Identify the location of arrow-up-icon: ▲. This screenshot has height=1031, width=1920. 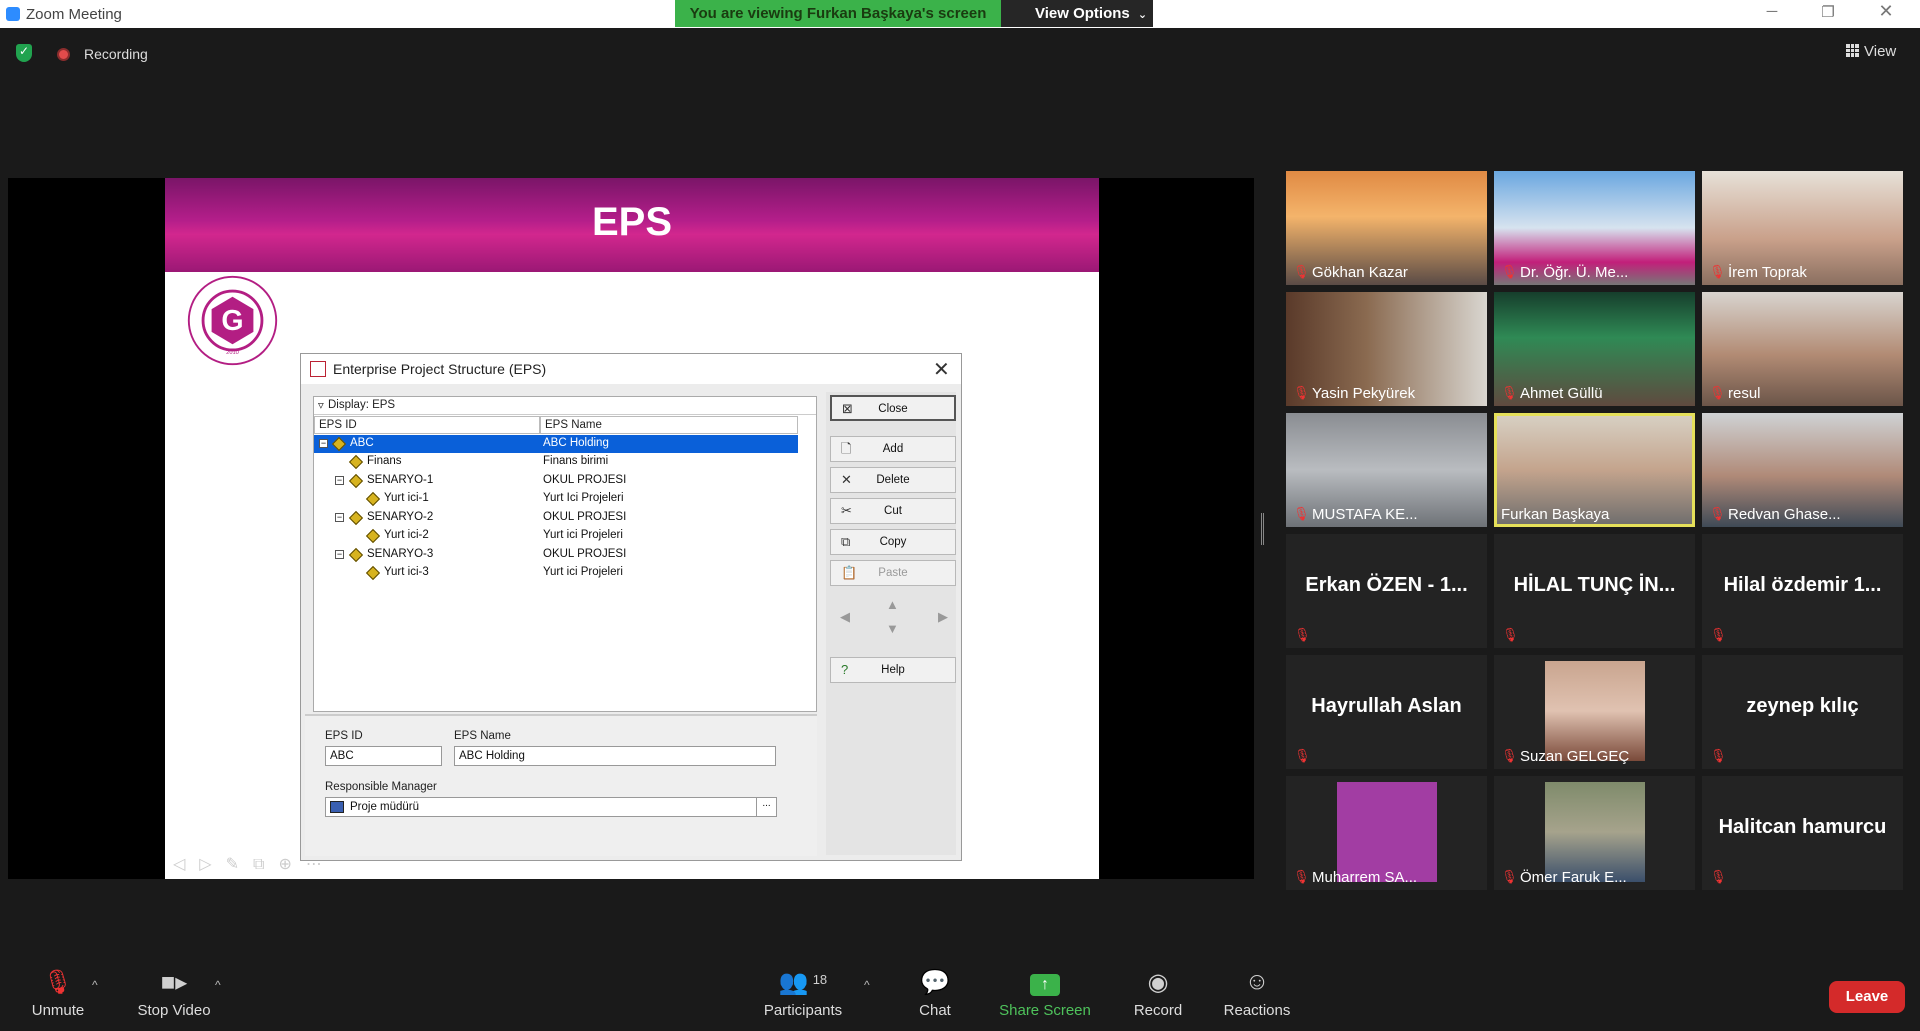
(892, 604).